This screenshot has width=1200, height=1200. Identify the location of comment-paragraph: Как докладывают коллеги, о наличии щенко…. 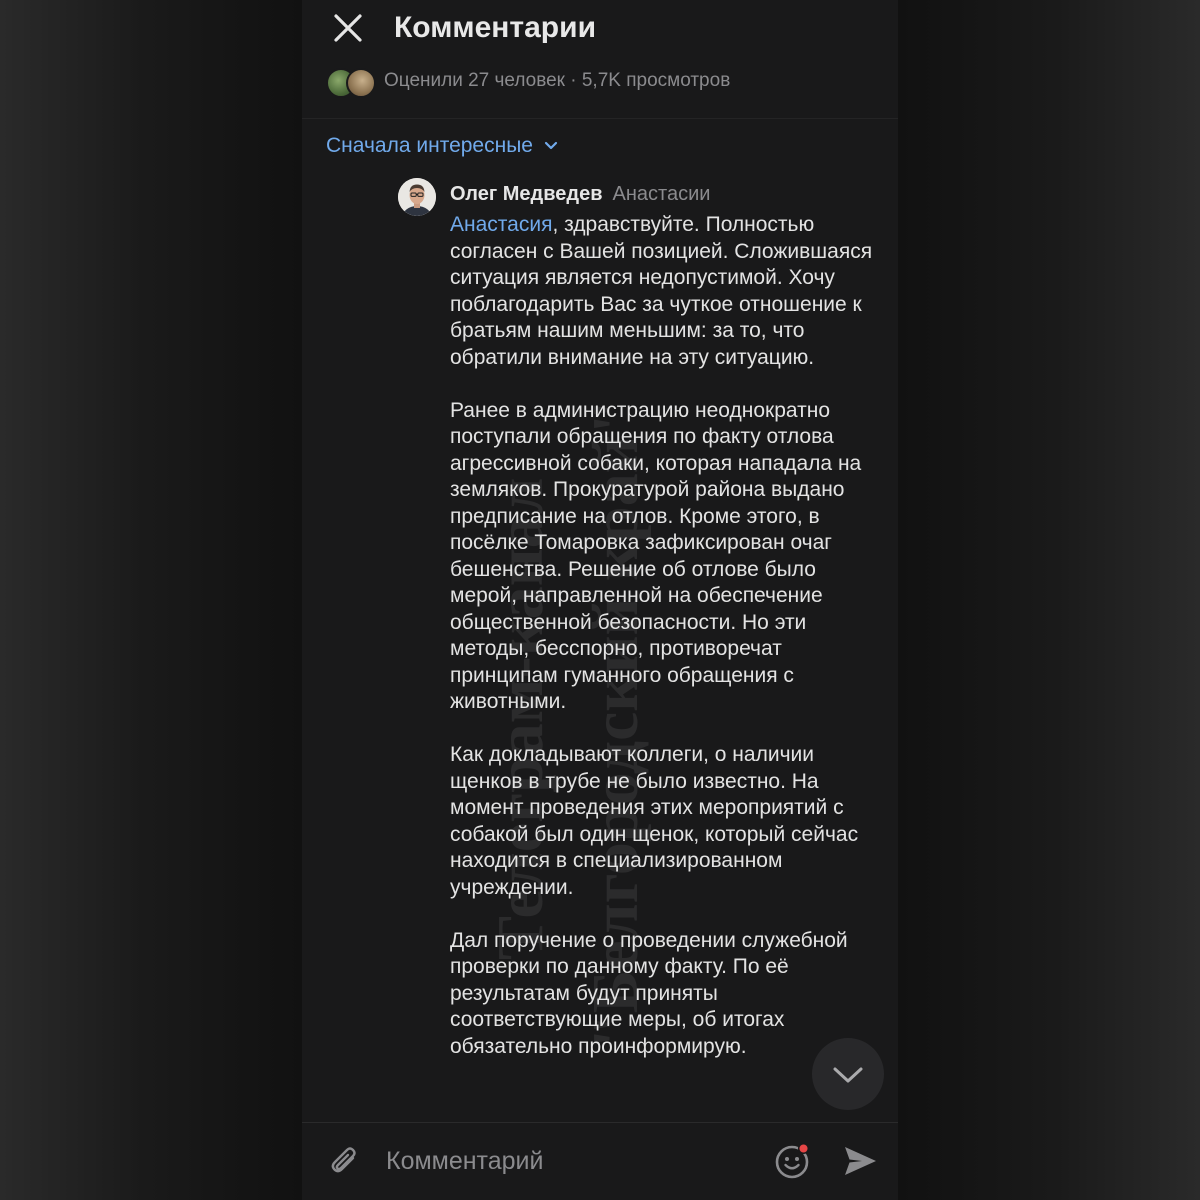
(654, 821).